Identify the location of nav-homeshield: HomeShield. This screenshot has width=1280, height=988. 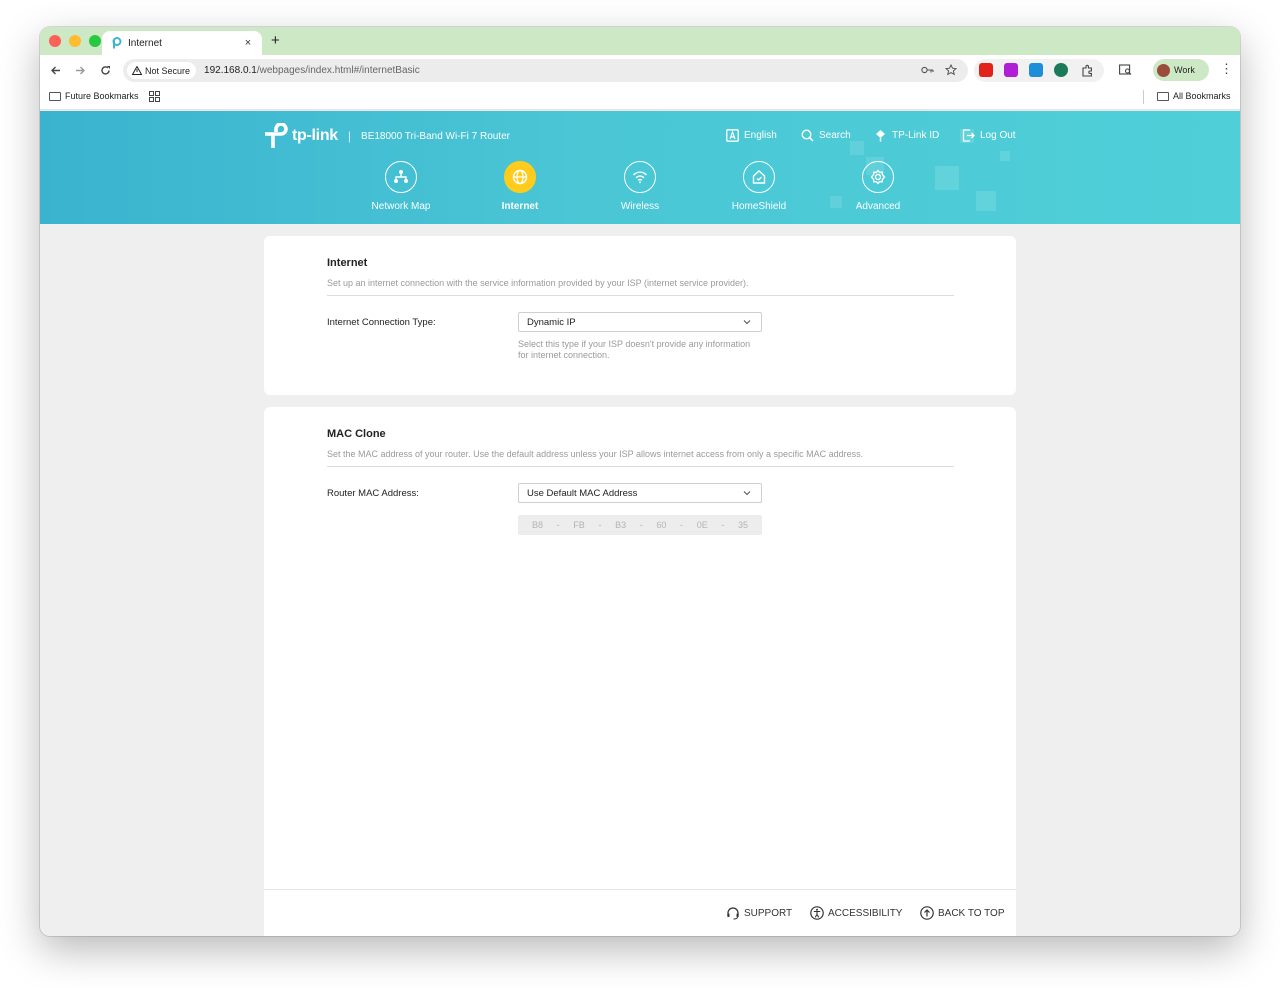
(759, 186).